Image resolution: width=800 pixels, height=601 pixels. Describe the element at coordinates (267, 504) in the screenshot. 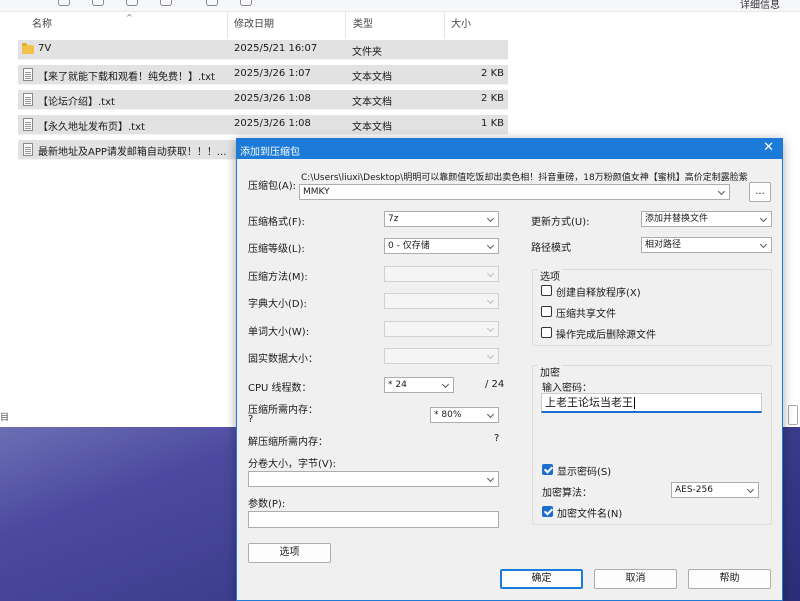

I see `params-label: 参数(P):` at that location.